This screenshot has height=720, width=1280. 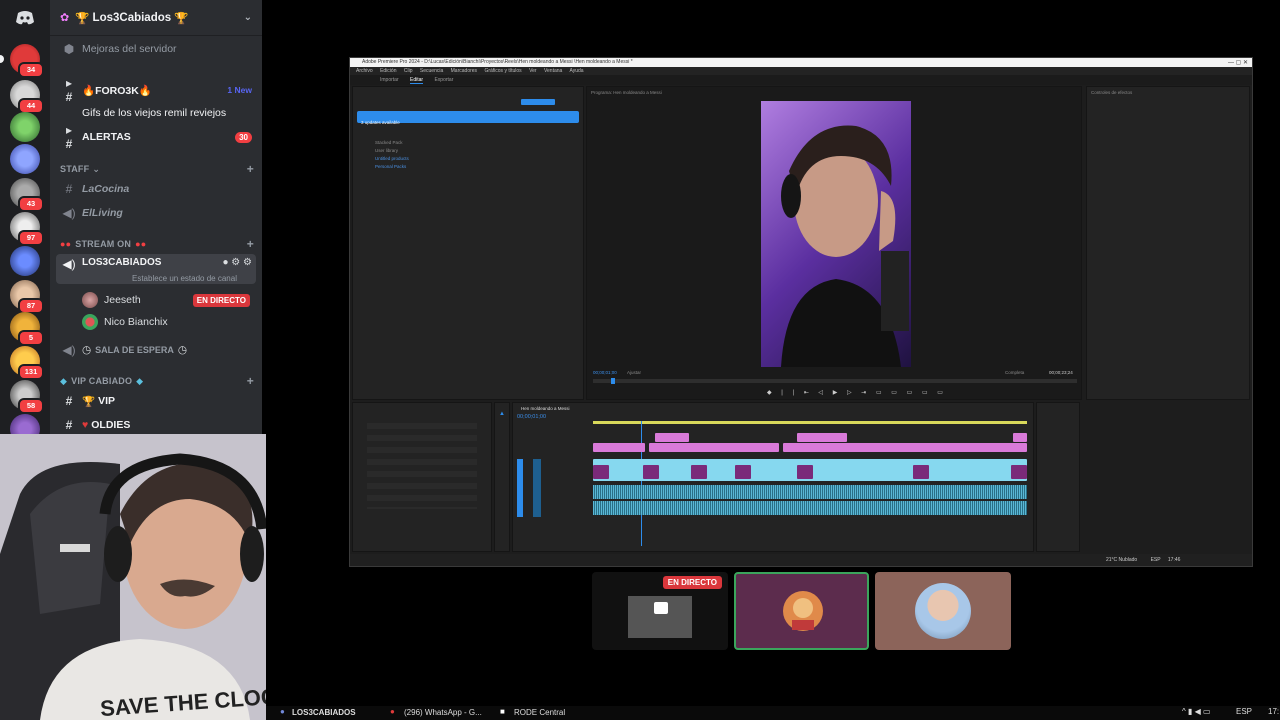 What do you see at coordinates (1014, 372) in the screenshot?
I see `quality-dropdown: Completa` at bounding box center [1014, 372].